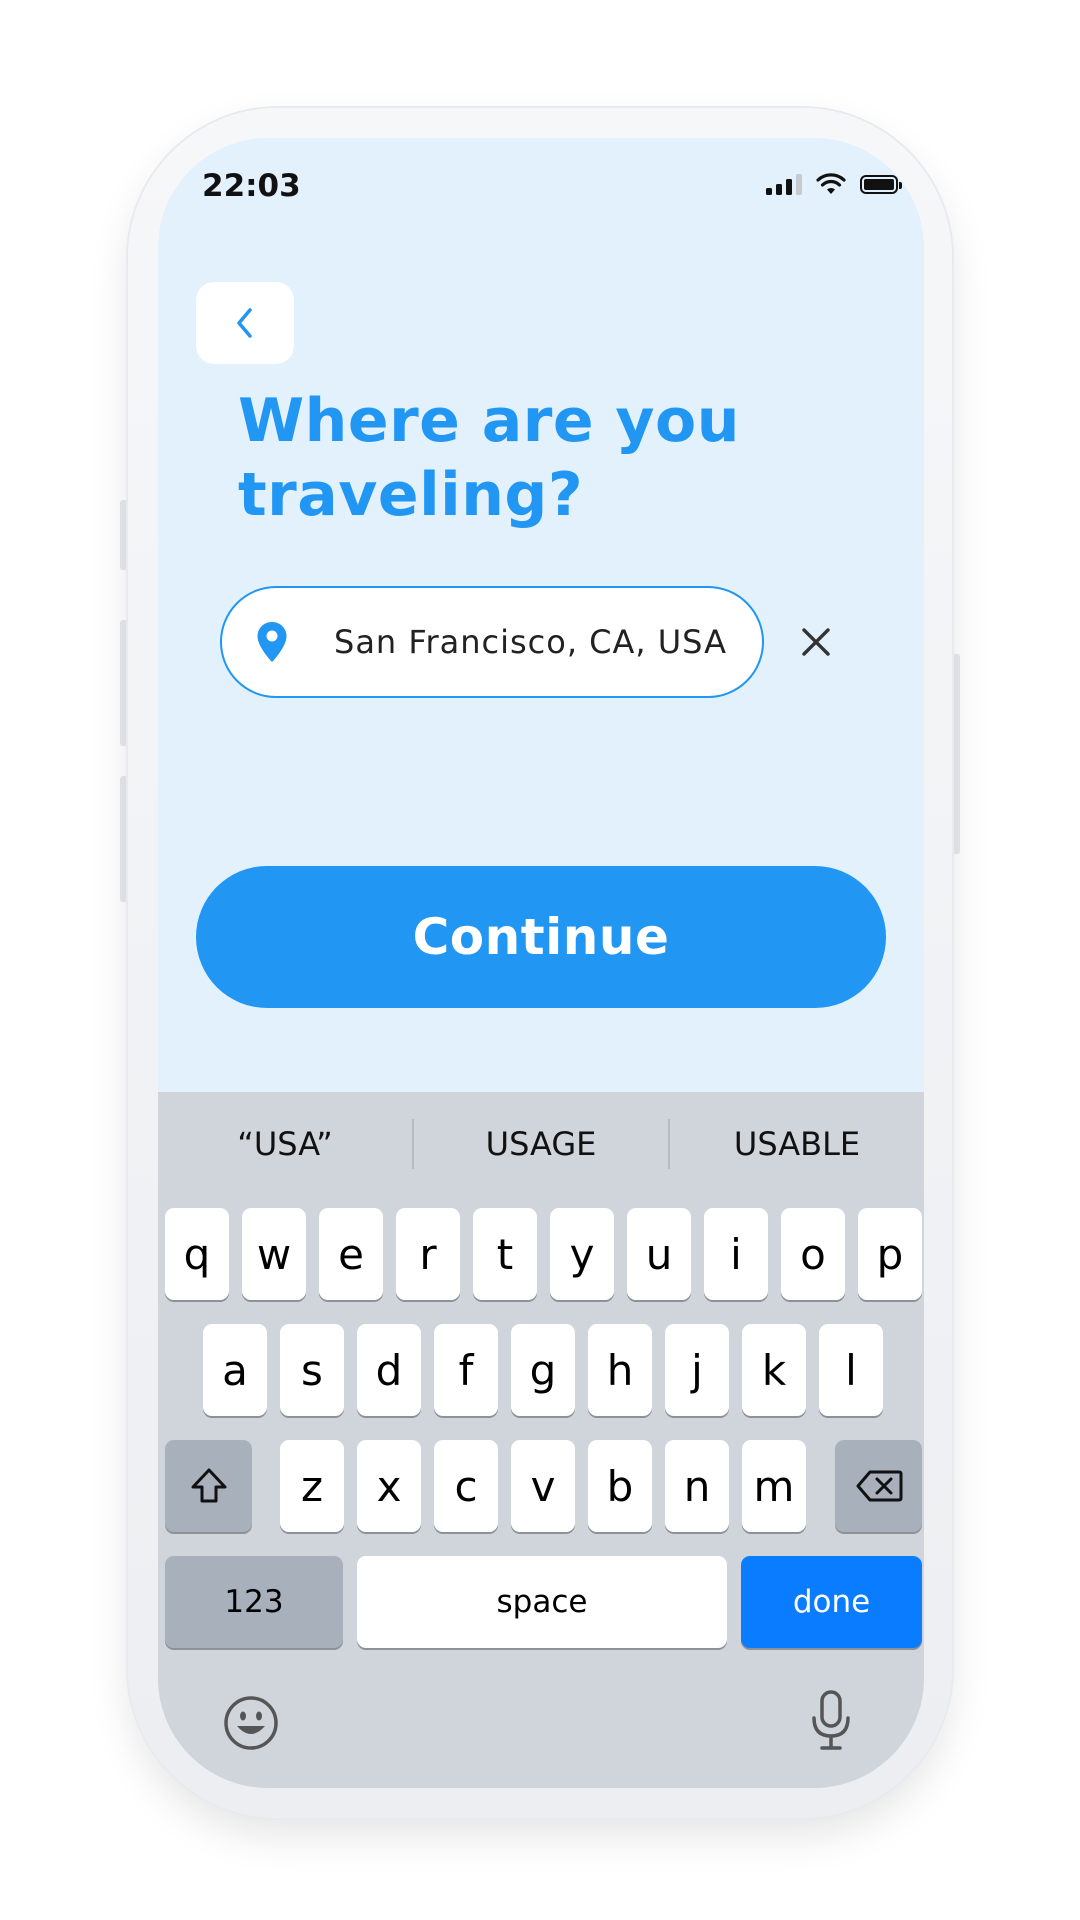  What do you see at coordinates (530, 642) in the screenshot?
I see `location-value: San Francisco, CA, USA` at bounding box center [530, 642].